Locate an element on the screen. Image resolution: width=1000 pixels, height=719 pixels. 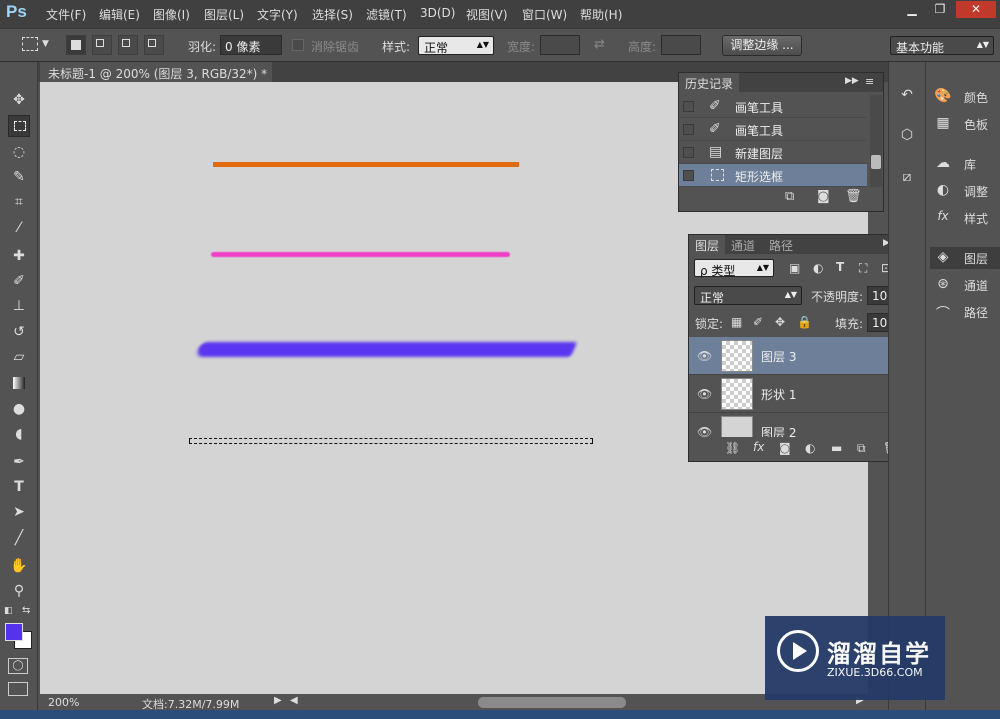
history-brush-tool-icon: ↺ is located at coordinates (19, 332).